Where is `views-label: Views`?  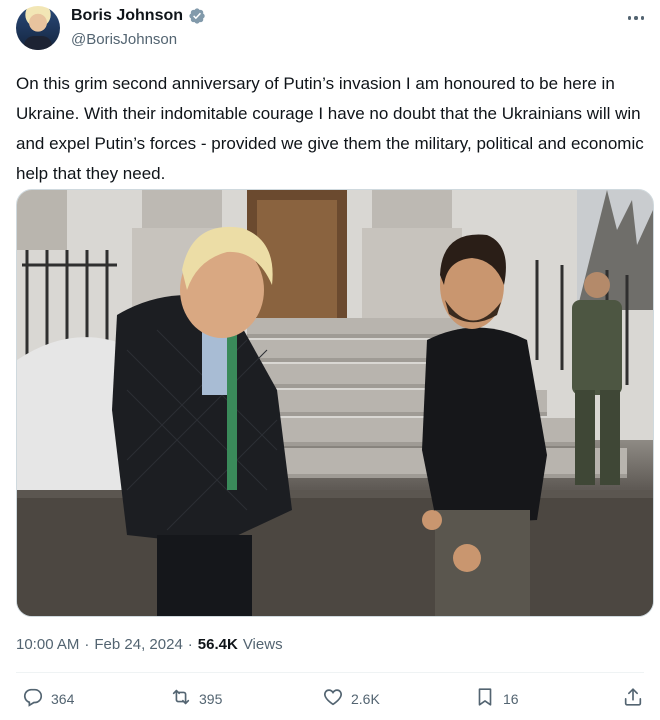 views-label: Views is located at coordinates (262, 644).